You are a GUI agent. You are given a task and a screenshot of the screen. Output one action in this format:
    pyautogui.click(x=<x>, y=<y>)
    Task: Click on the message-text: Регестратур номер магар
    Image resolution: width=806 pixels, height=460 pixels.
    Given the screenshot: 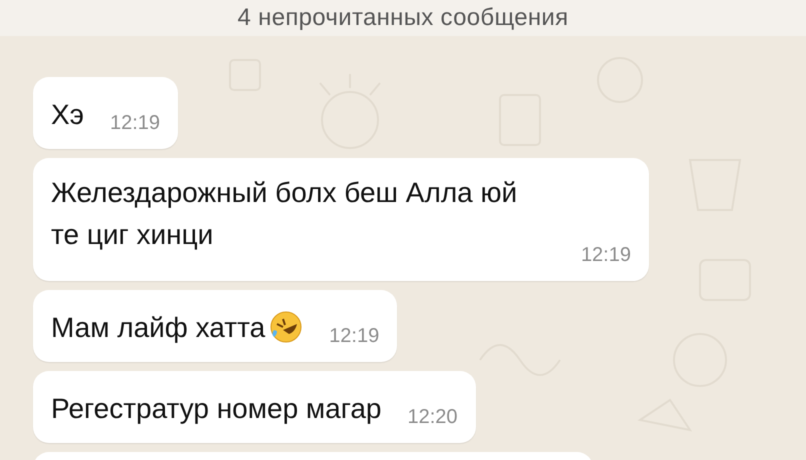 What is the action you would take?
    pyautogui.click(x=216, y=409)
    